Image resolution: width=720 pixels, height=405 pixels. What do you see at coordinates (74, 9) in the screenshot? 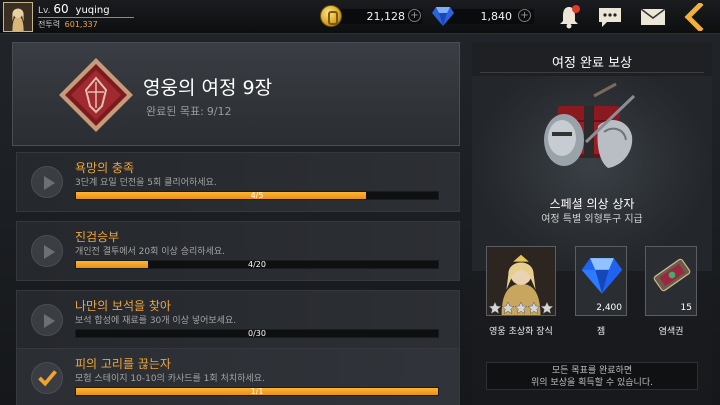
I see `player-level-name: Lv. 60 yuqing` at bounding box center [74, 9].